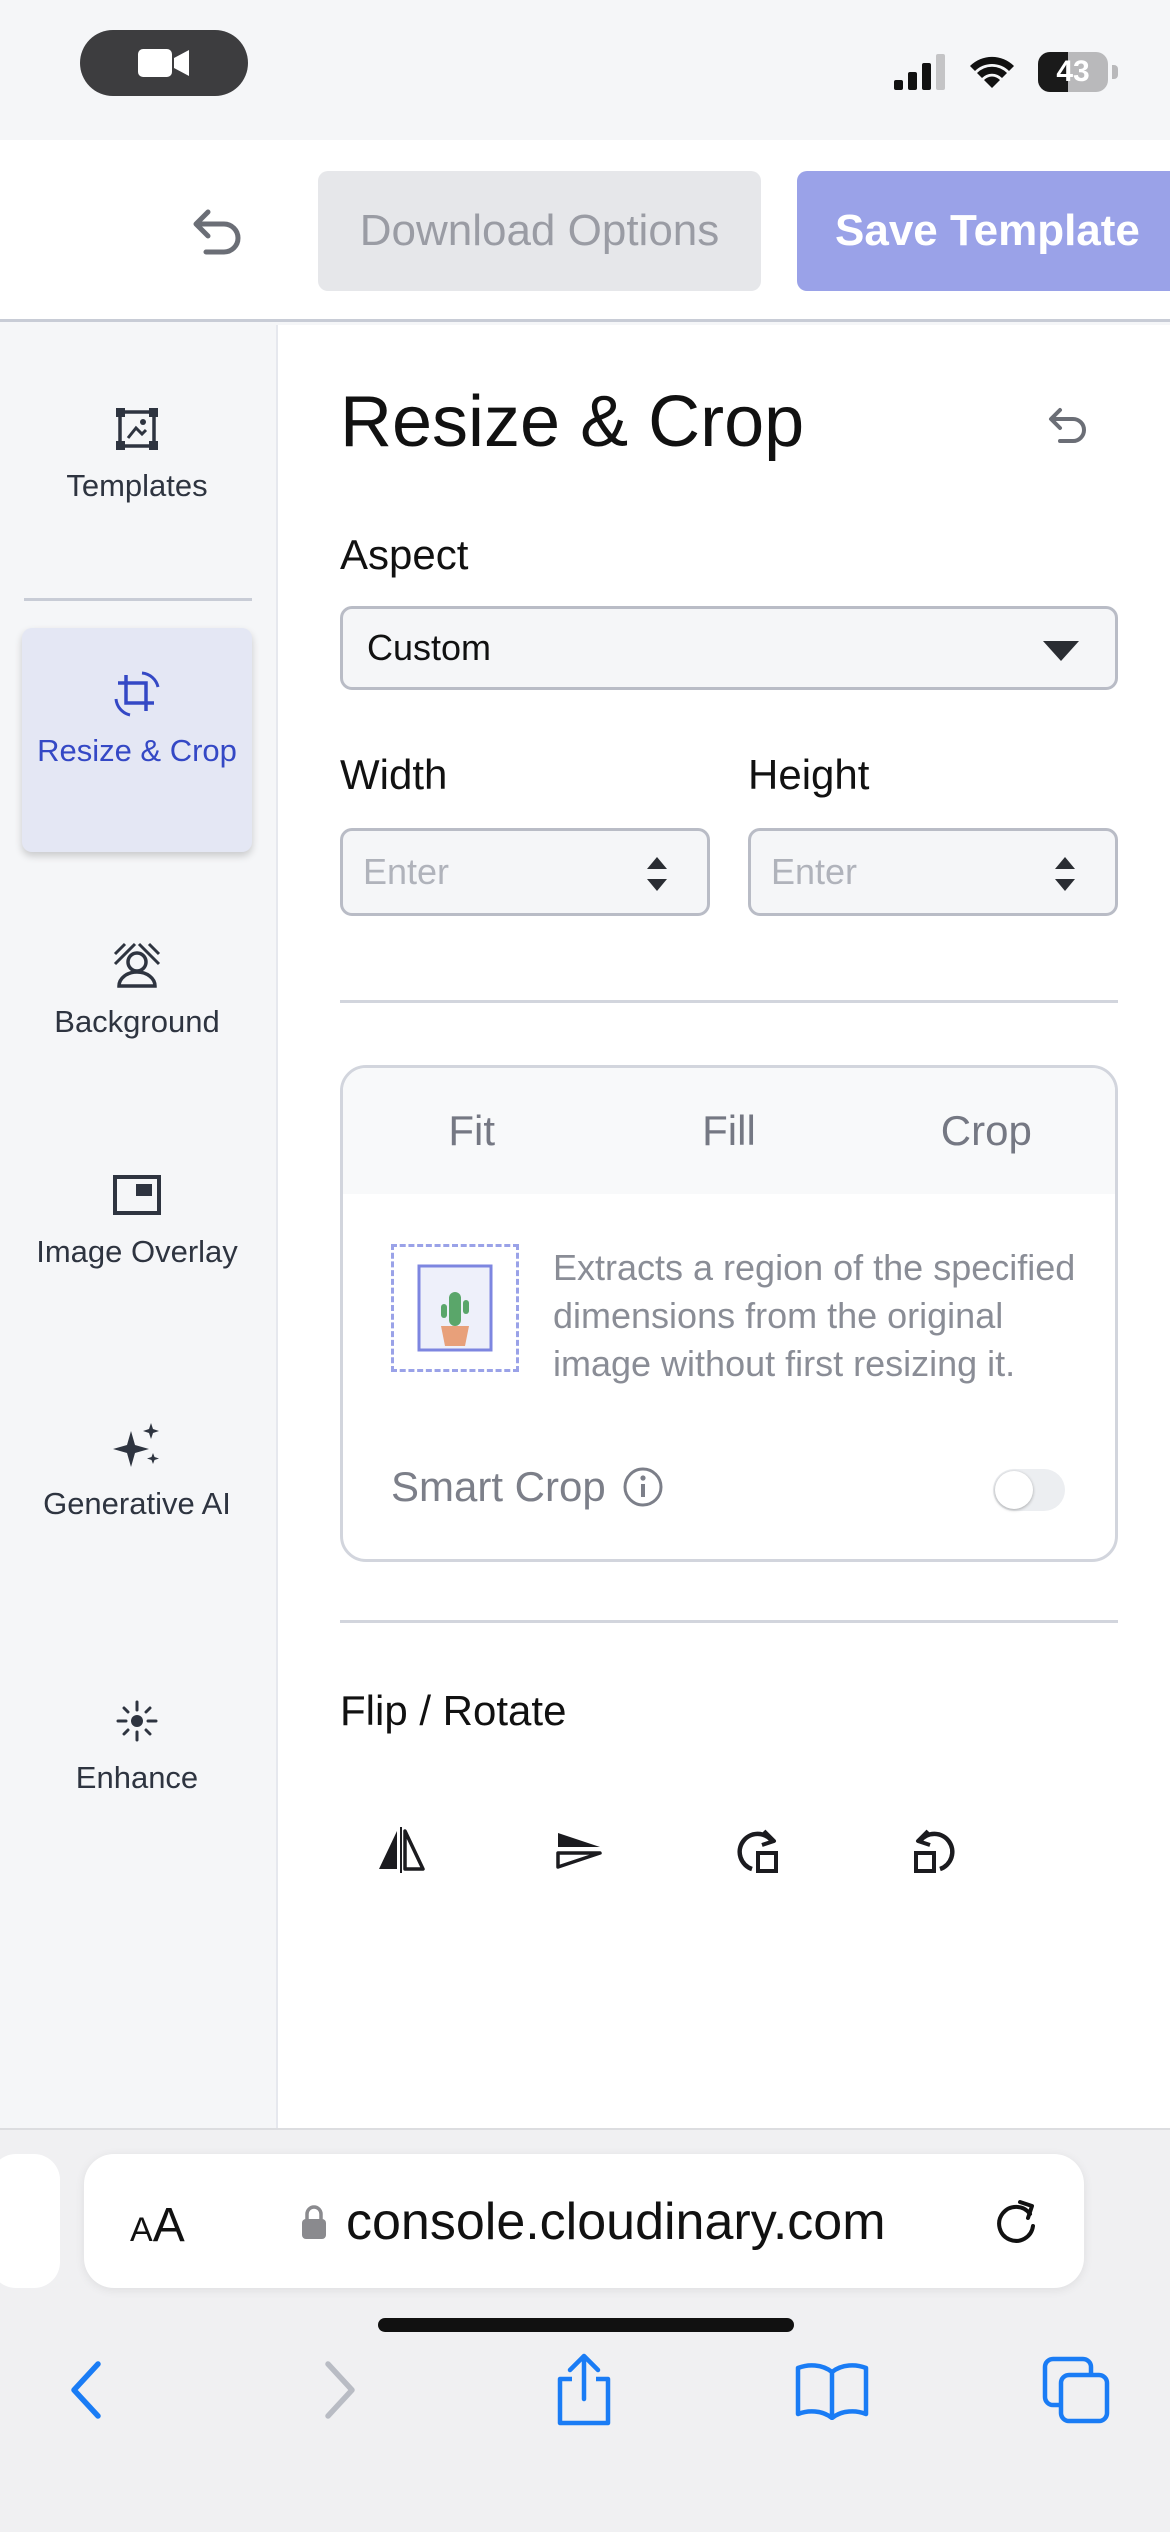 The image size is (1170, 2532). I want to click on battery-indicator: 43, so click(1073, 72).